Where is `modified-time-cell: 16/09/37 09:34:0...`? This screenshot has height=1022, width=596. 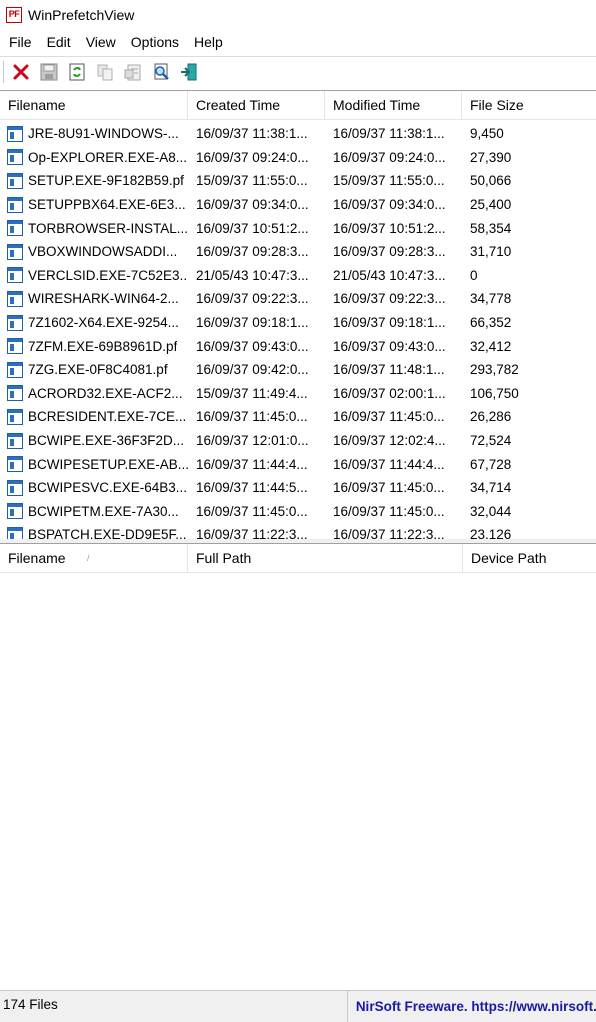 modified-time-cell: 16/09/37 09:34:0... is located at coordinates (389, 205).